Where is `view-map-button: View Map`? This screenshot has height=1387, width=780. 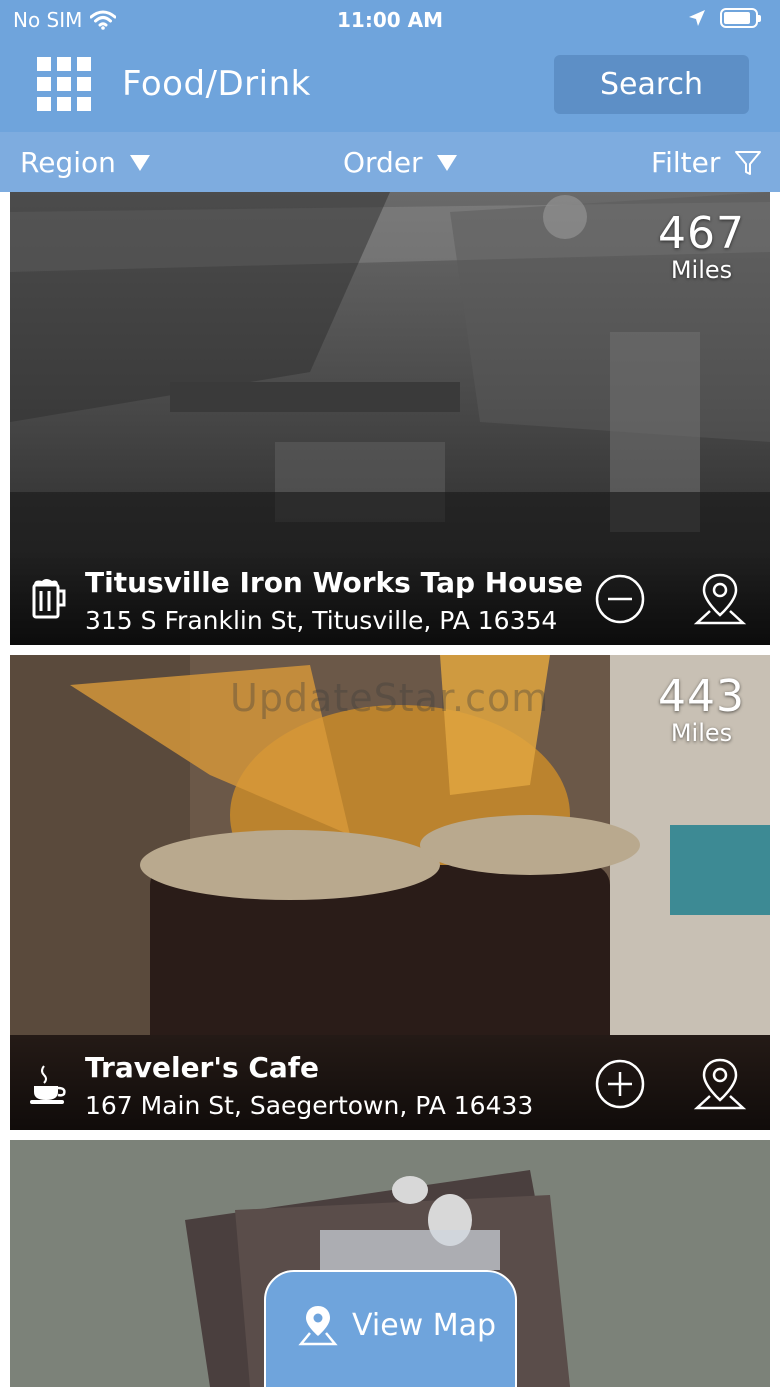
view-map-button: View Map is located at coordinates (390, 1328).